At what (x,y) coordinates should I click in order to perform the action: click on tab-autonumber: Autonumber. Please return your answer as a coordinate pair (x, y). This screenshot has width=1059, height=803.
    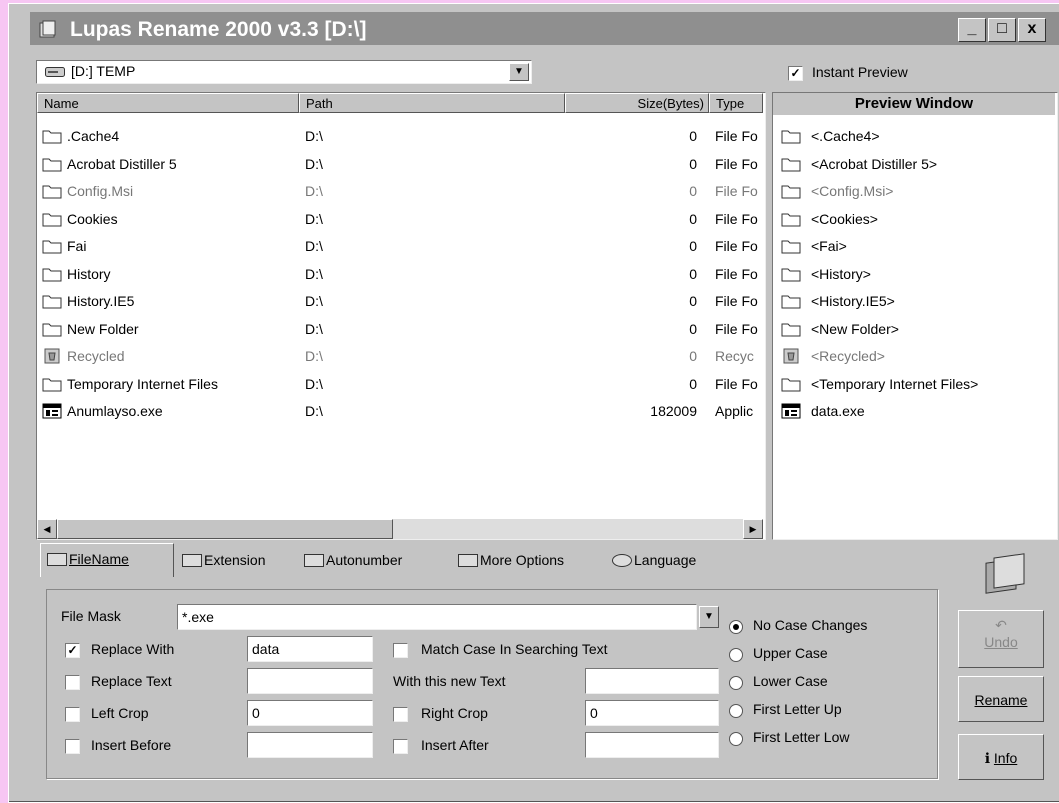
    Looking at the image, I should click on (373, 560).